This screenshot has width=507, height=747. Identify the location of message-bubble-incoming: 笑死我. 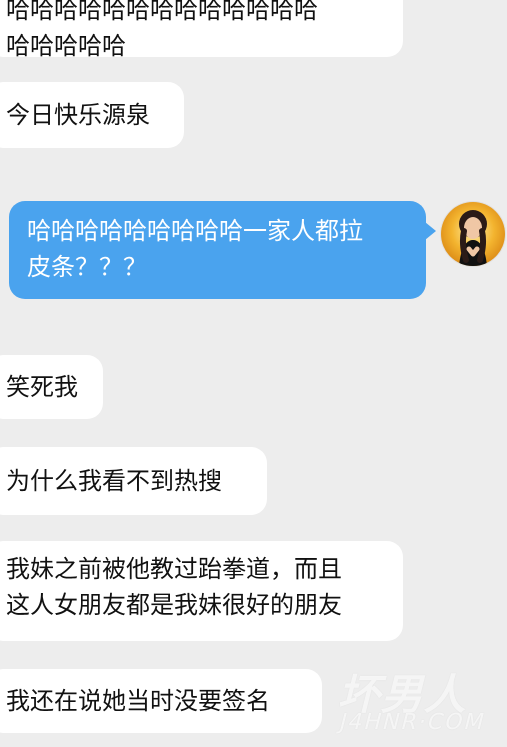
(51, 387).